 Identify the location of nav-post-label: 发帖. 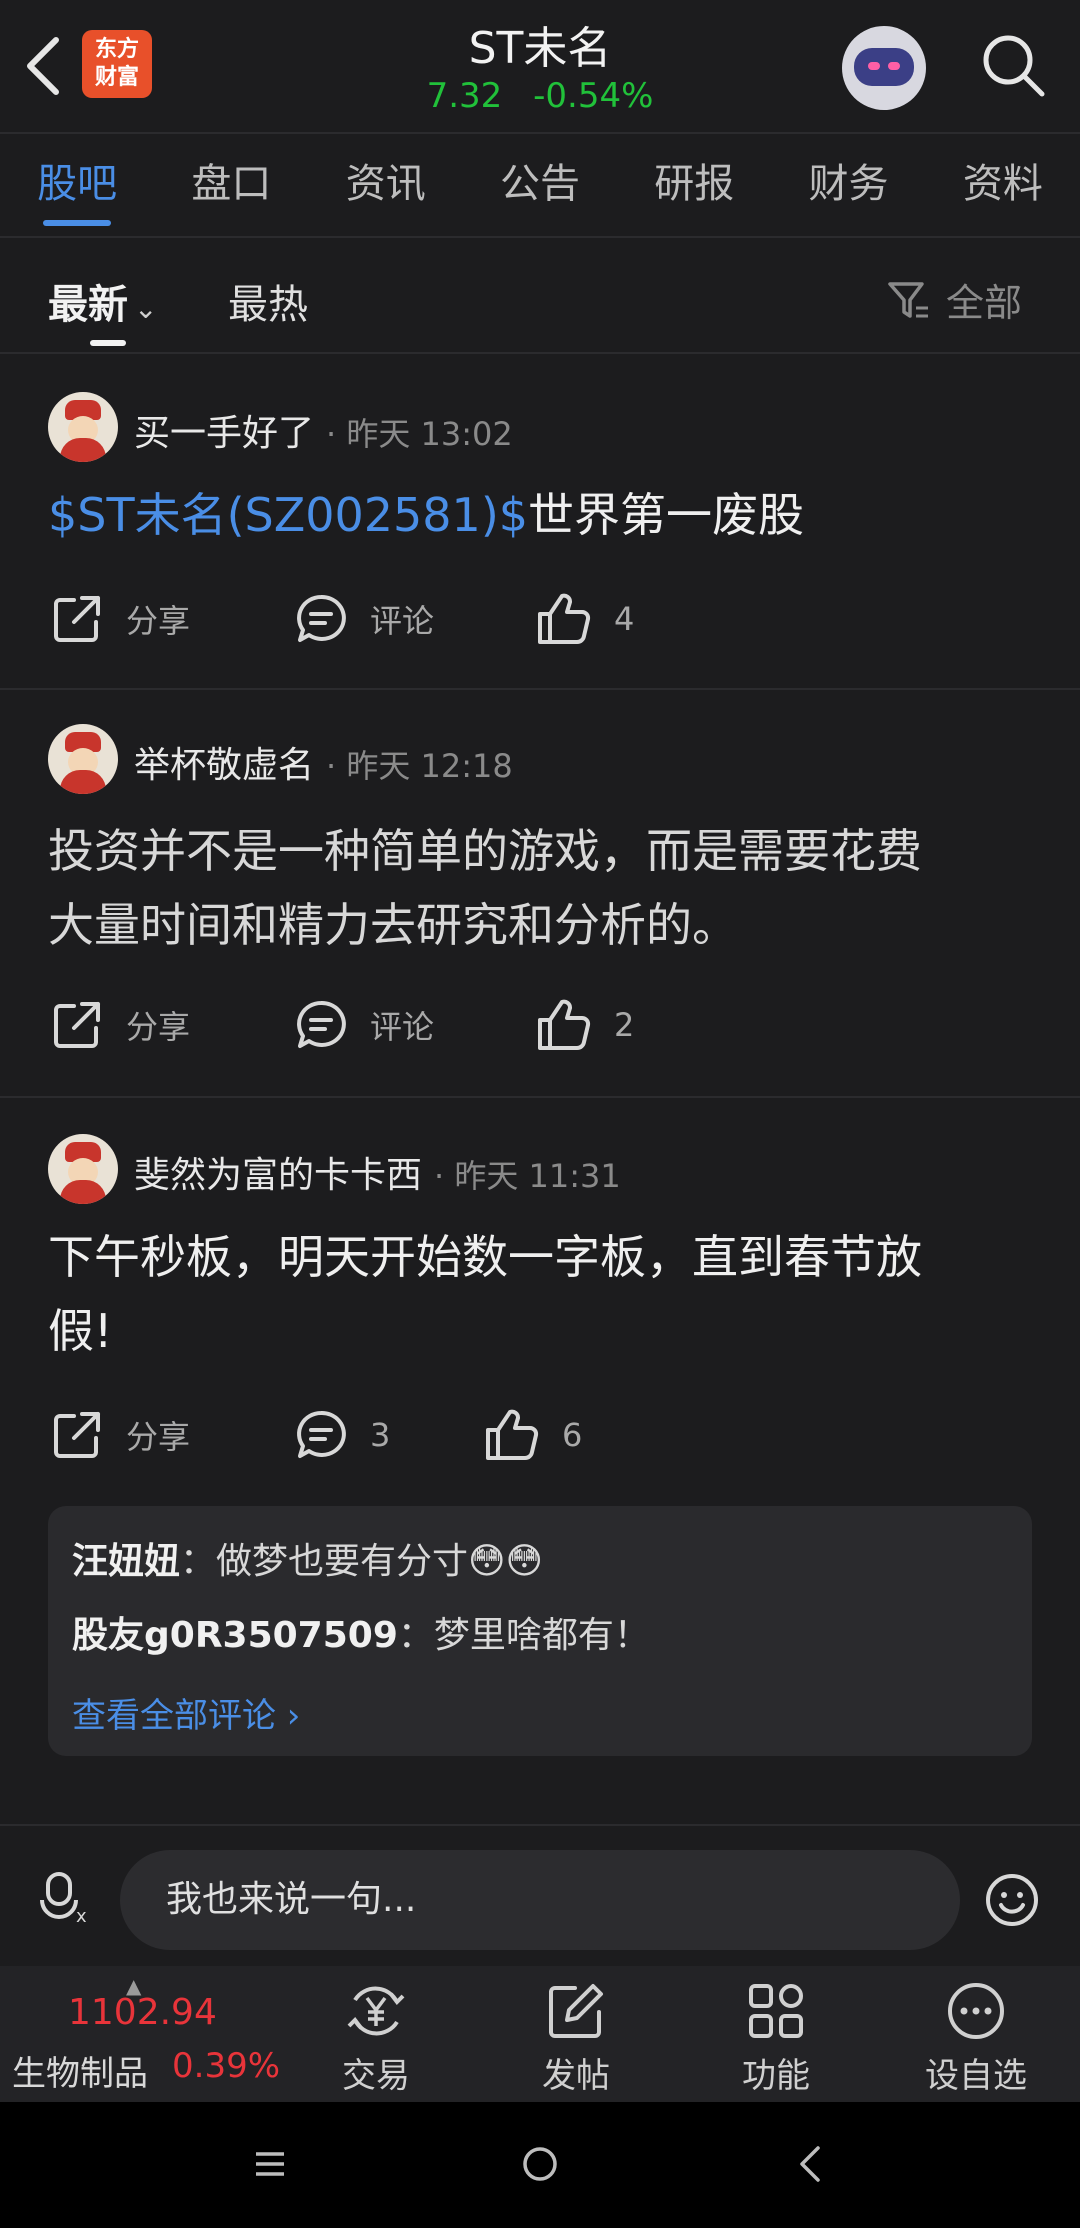
(576, 2076).